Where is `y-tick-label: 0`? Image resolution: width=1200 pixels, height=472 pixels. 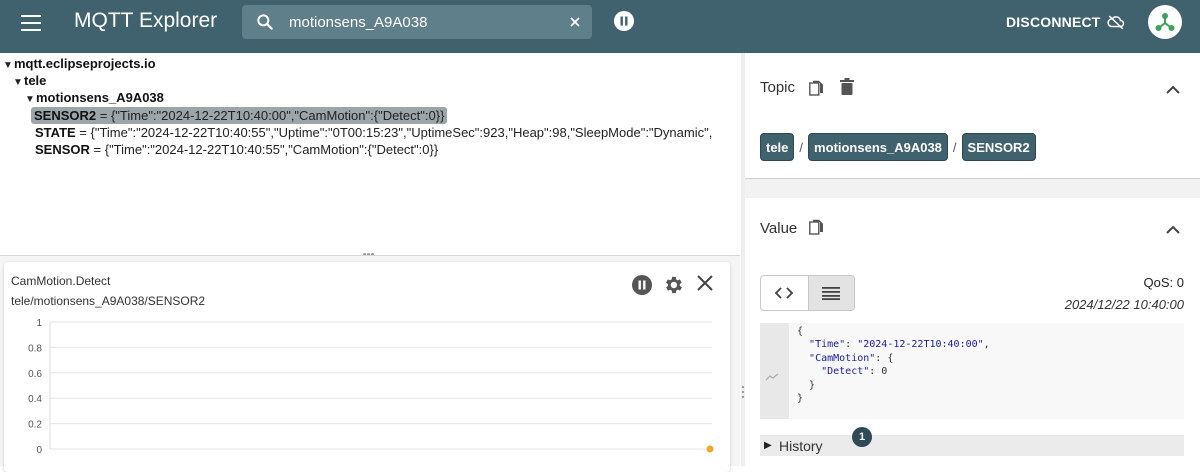 y-tick-label: 0 is located at coordinates (39, 450).